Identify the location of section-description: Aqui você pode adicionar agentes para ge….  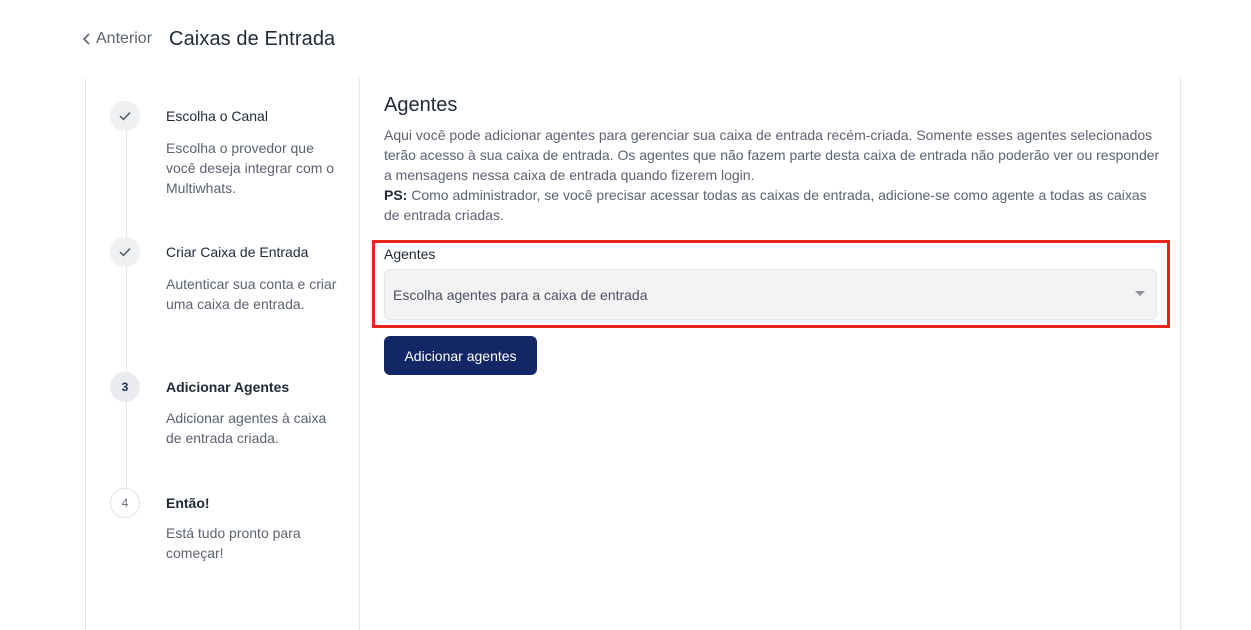
(774, 175).